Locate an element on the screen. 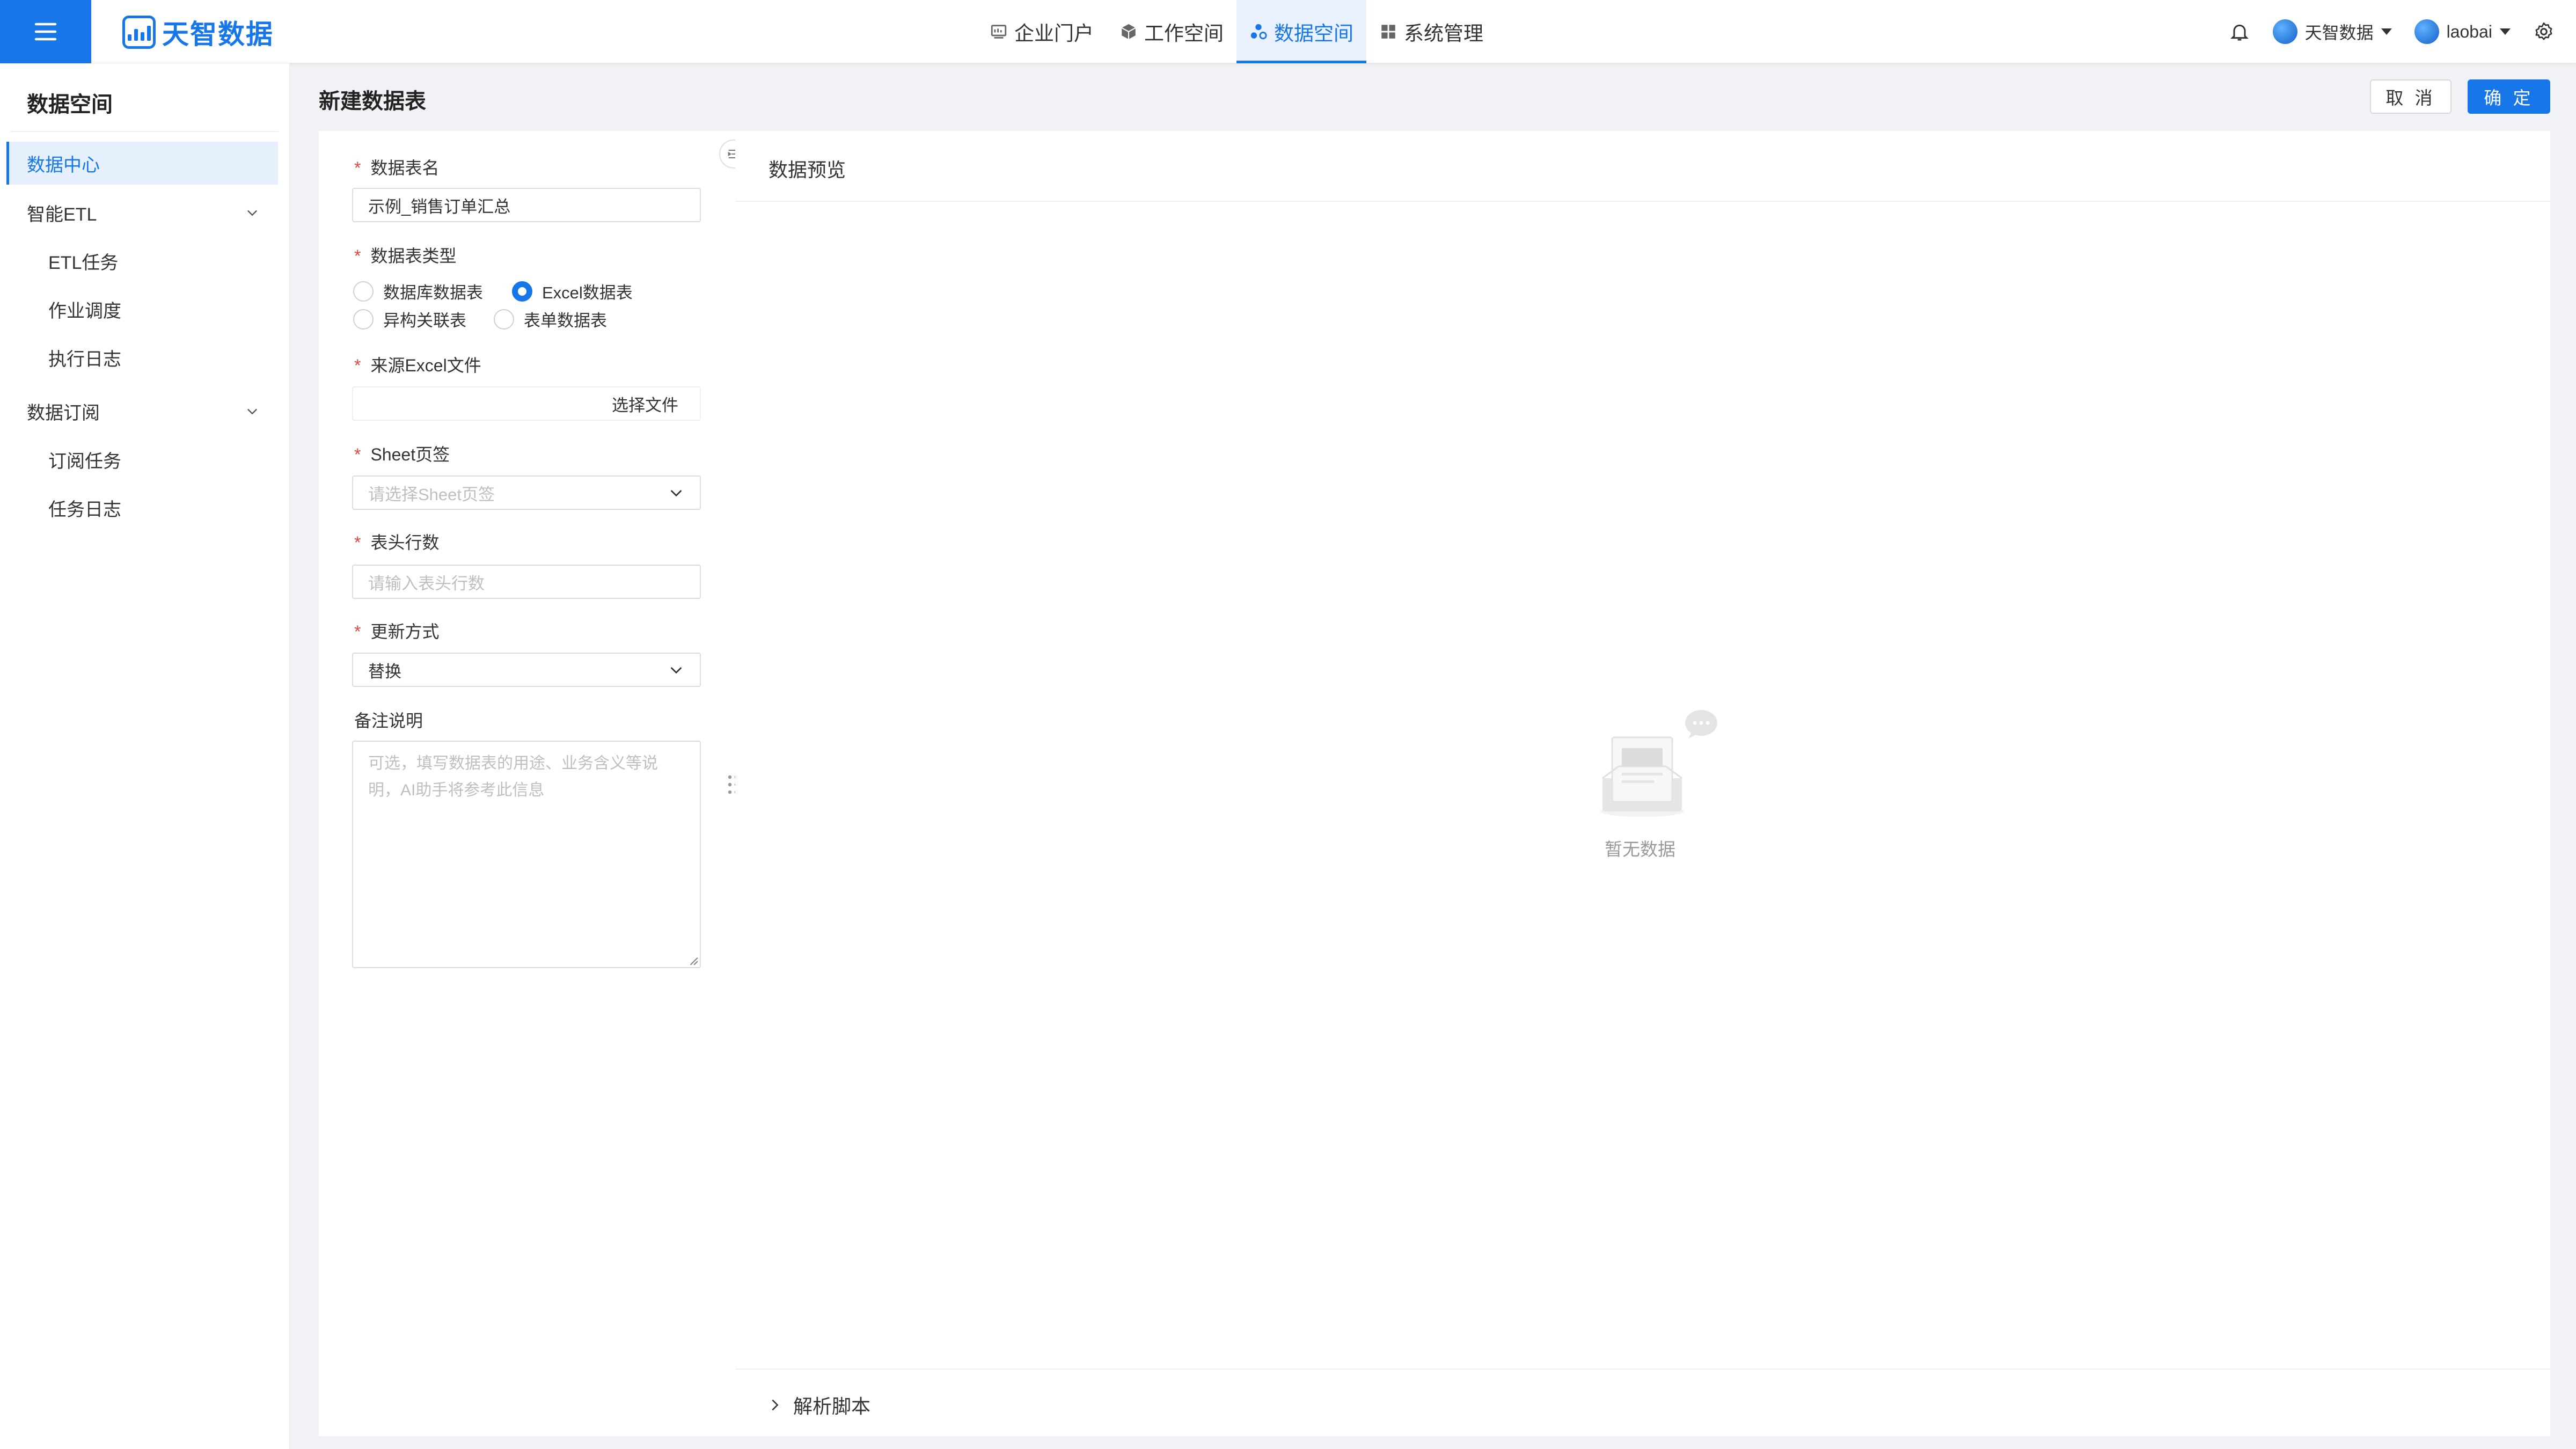 The image size is (2576, 1449). update-mode-value: 替换 is located at coordinates (384, 671).